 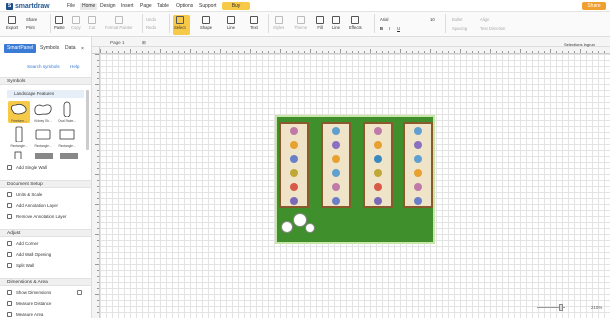 What do you see at coordinates (31, 19) in the screenshot?
I see `share-ribbon-button: Share` at bounding box center [31, 19].